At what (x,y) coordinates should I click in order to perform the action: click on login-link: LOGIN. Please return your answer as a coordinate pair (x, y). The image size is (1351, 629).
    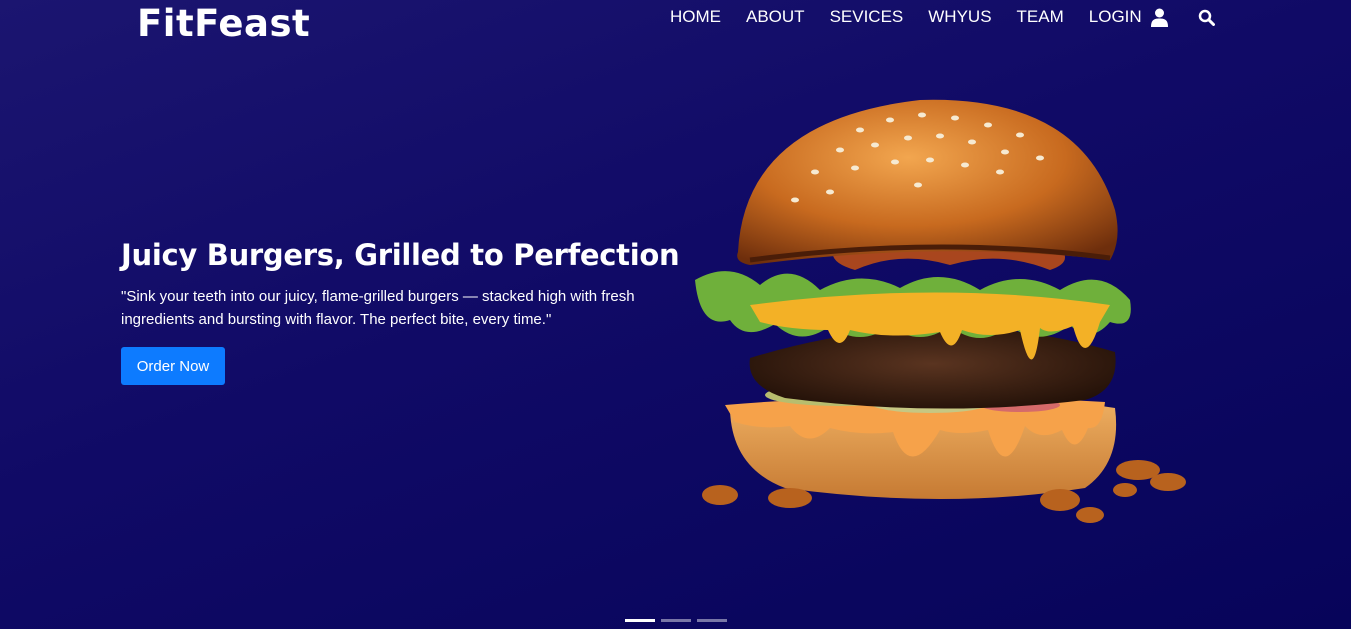
    Looking at the image, I should click on (1128, 17).